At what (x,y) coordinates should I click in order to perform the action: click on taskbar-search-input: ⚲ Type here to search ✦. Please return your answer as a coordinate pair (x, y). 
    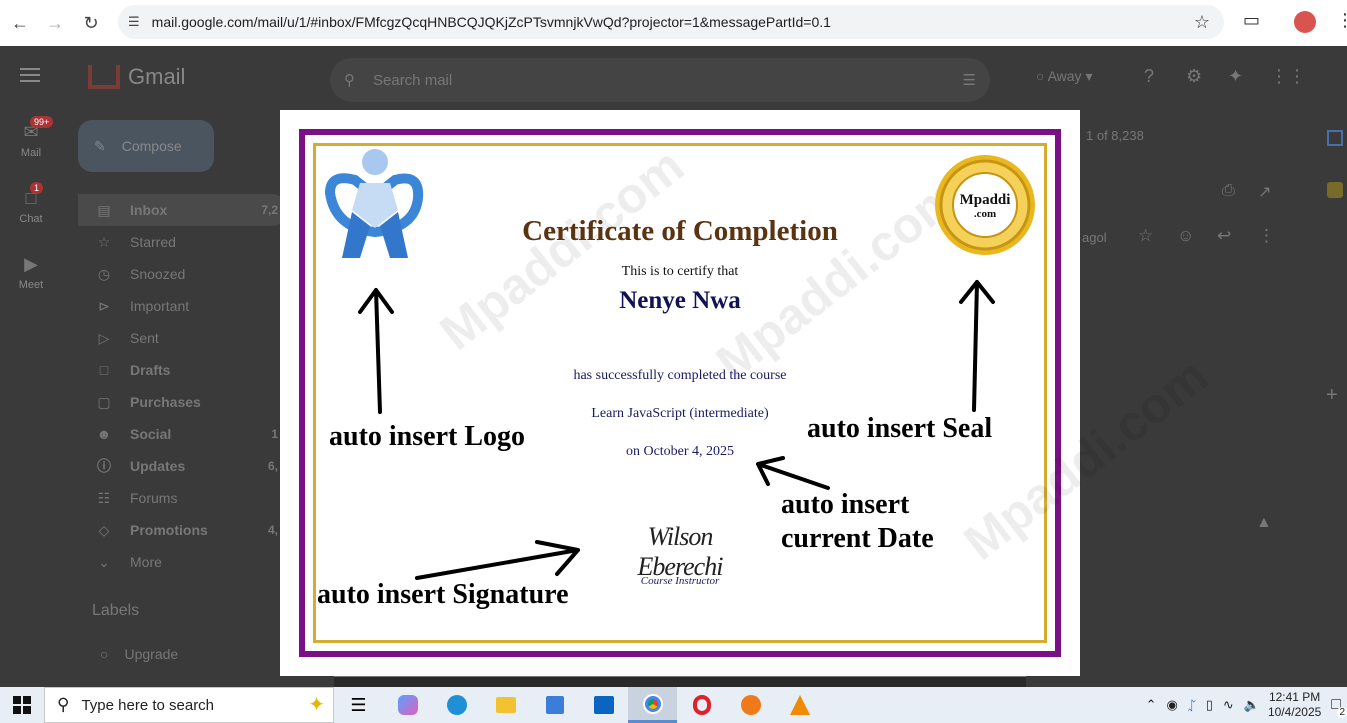
    Looking at the image, I should click on (189, 705).